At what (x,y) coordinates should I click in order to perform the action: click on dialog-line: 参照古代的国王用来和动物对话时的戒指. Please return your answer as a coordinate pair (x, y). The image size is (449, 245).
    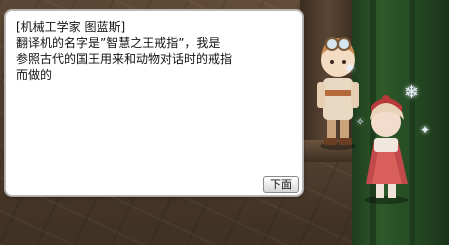
    Looking at the image, I should click on (124, 59).